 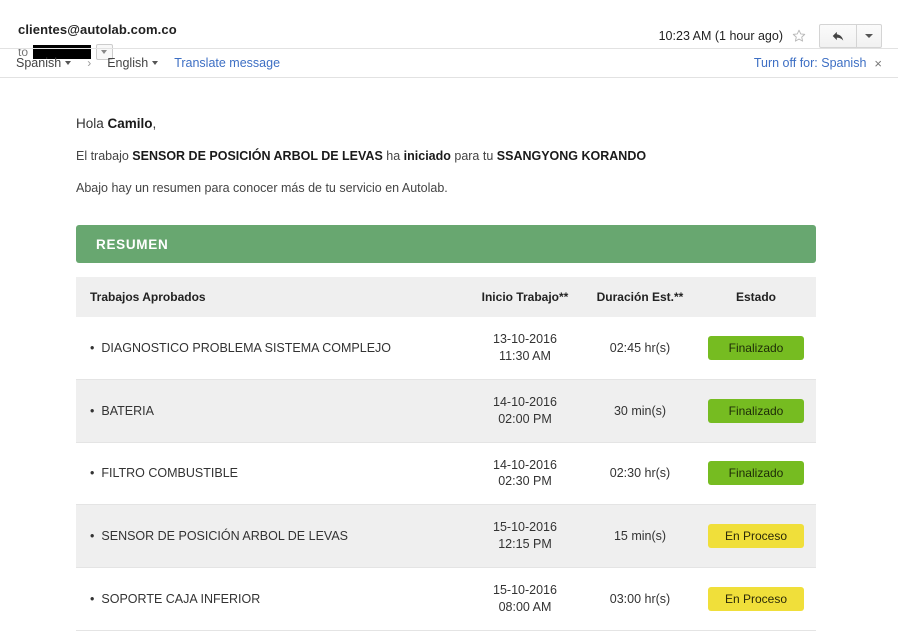 What do you see at coordinates (122, 411) in the screenshot?
I see `job-label: BATERIA` at bounding box center [122, 411].